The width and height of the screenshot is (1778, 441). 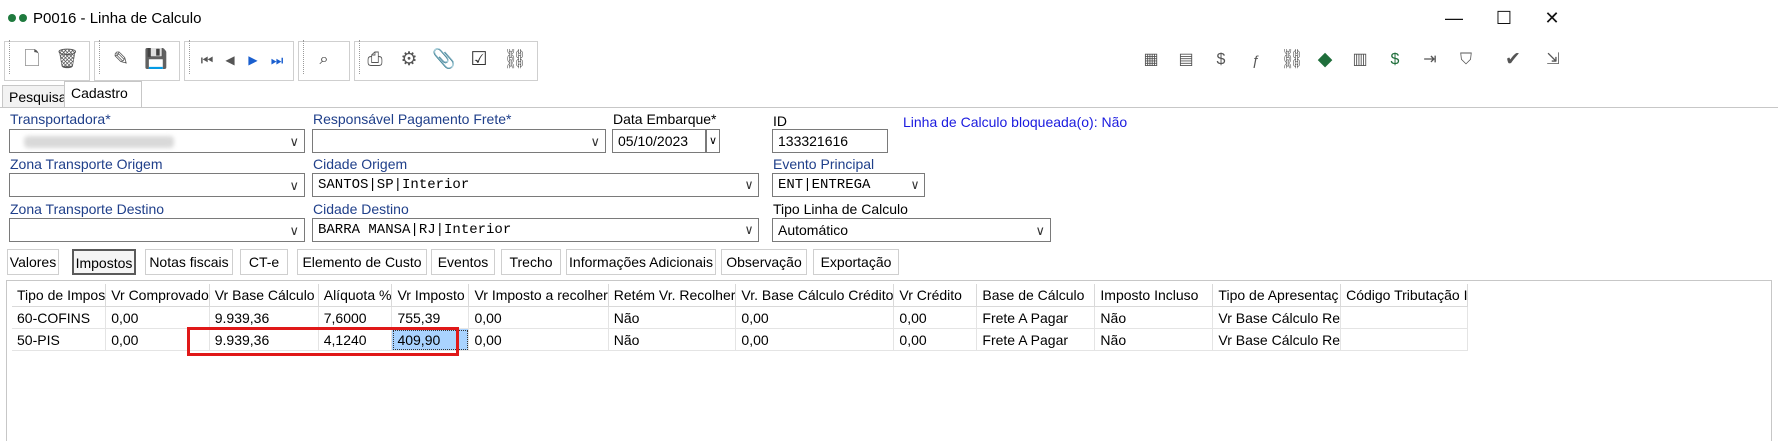 What do you see at coordinates (189, 262) in the screenshot?
I see `tab-notas-fiscais: Notas fiscais` at bounding box center [189, 262].